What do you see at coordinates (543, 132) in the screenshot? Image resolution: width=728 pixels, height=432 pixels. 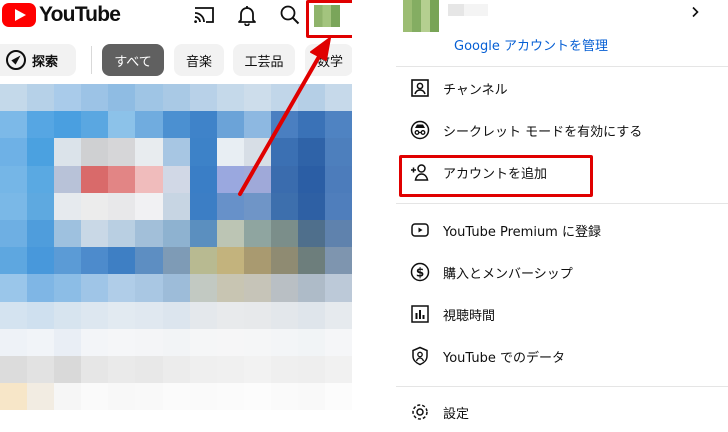 I see `menu-item-label: シークレット モードを有効にする` at bounding box center [543, 132].